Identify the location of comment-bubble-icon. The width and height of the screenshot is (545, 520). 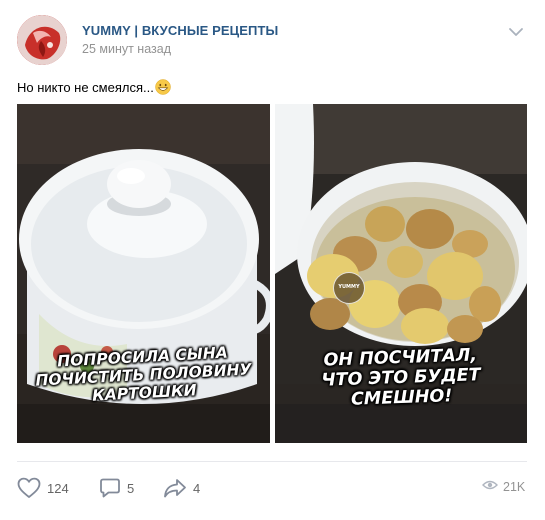
(110, 488).